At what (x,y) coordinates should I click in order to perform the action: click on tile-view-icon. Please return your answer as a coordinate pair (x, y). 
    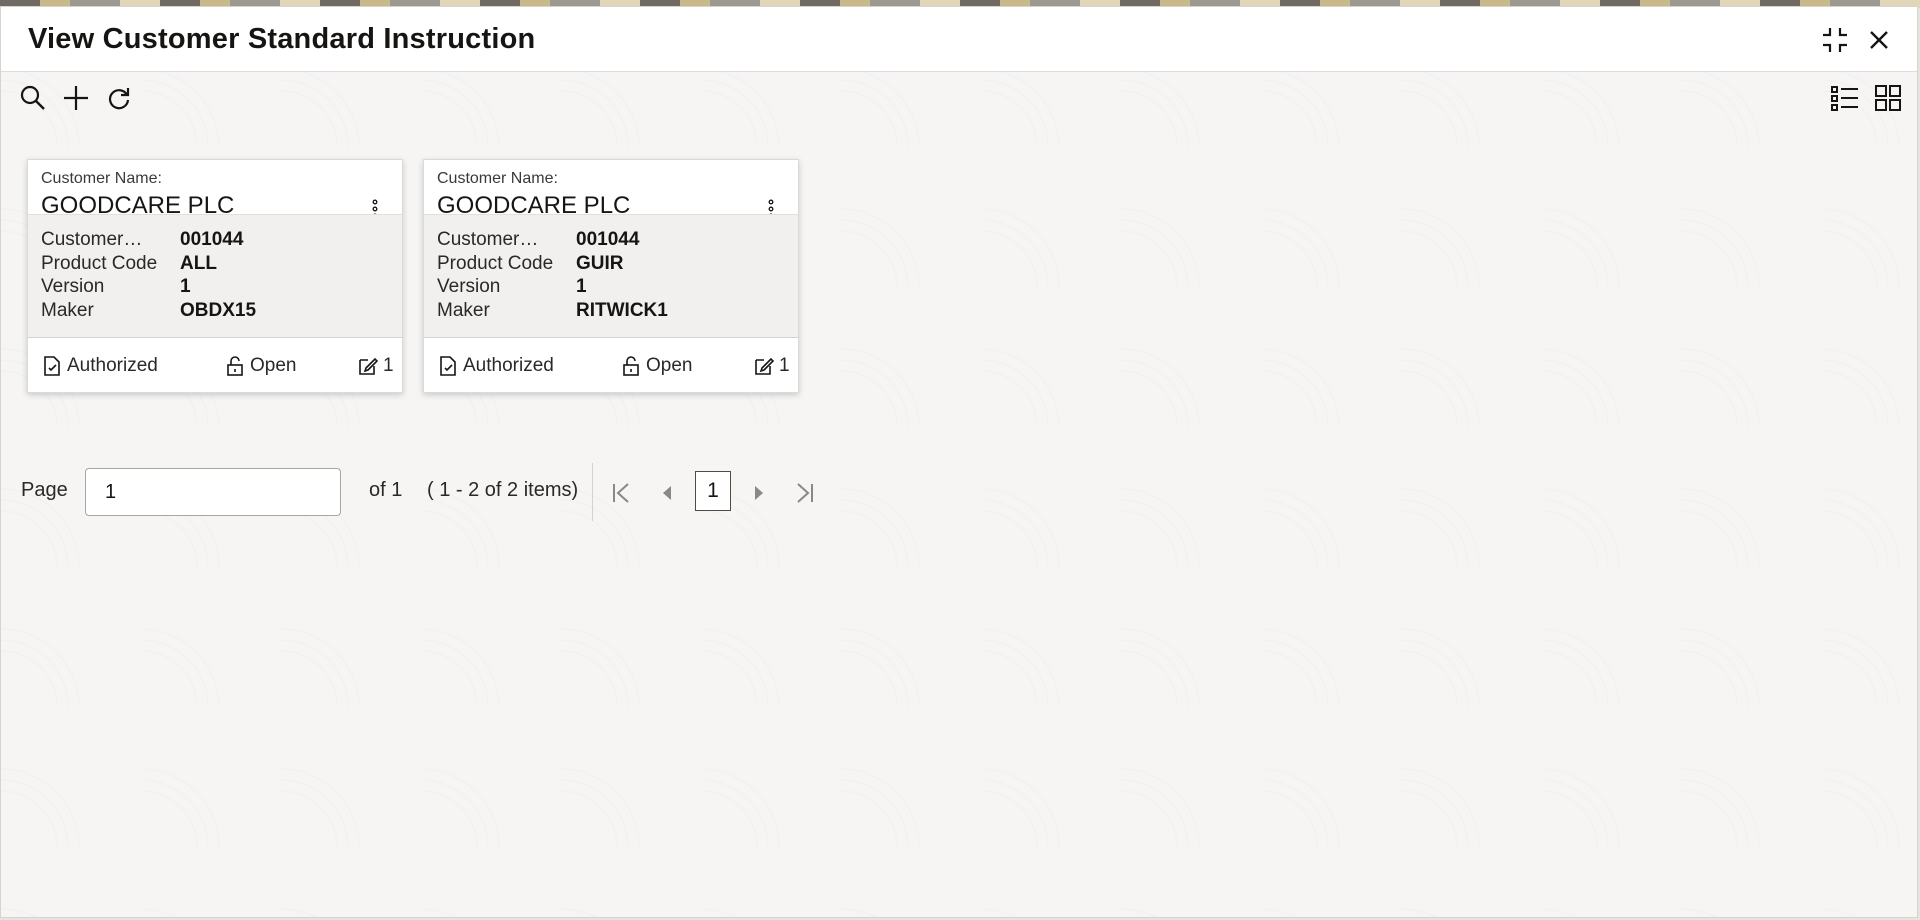
    Looking at the image, I should click on (1888, 98).